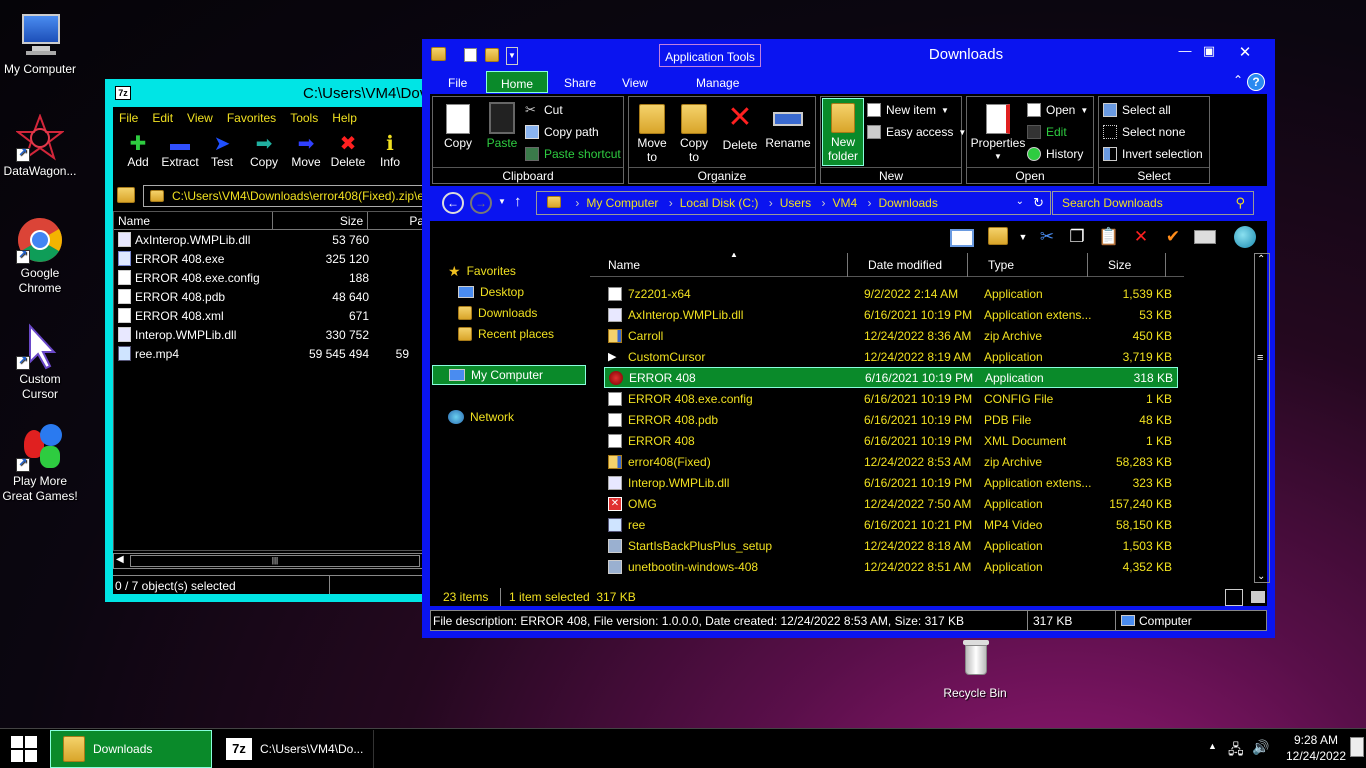 The height and width of the screenshot is (768, 1366). I want to click on scroll-up-arrow-icon: ⌃, so click(1261, 259).